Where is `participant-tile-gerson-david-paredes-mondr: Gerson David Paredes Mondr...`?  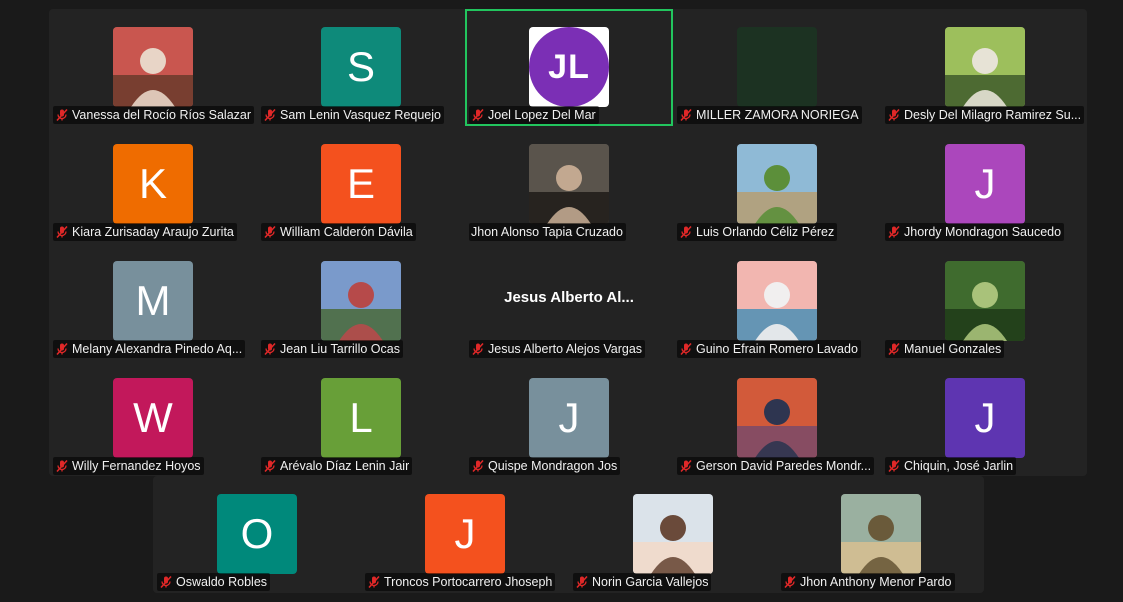
participant-tile-gerson-david-paredes-mondr: Gerson David Paredes Mondr... is located at coordinates (777, 418).